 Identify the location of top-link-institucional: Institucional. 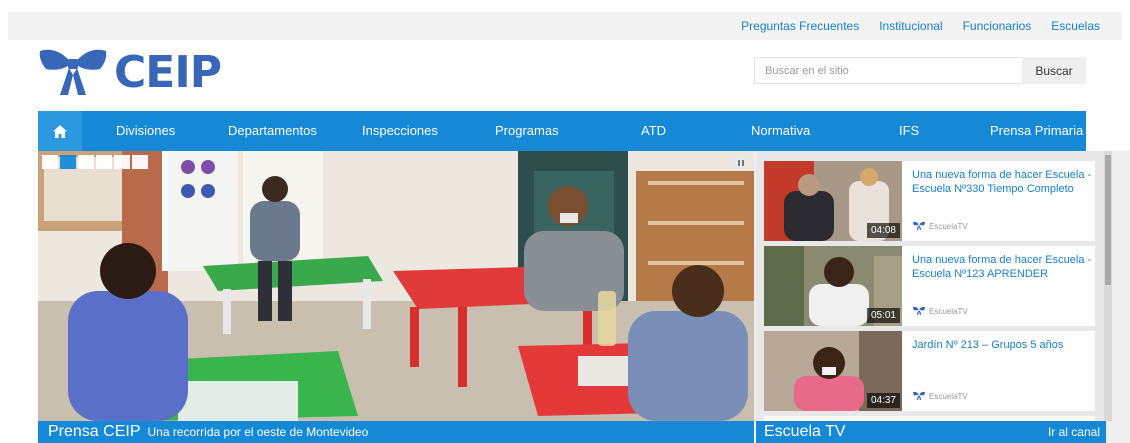
(910, 26).